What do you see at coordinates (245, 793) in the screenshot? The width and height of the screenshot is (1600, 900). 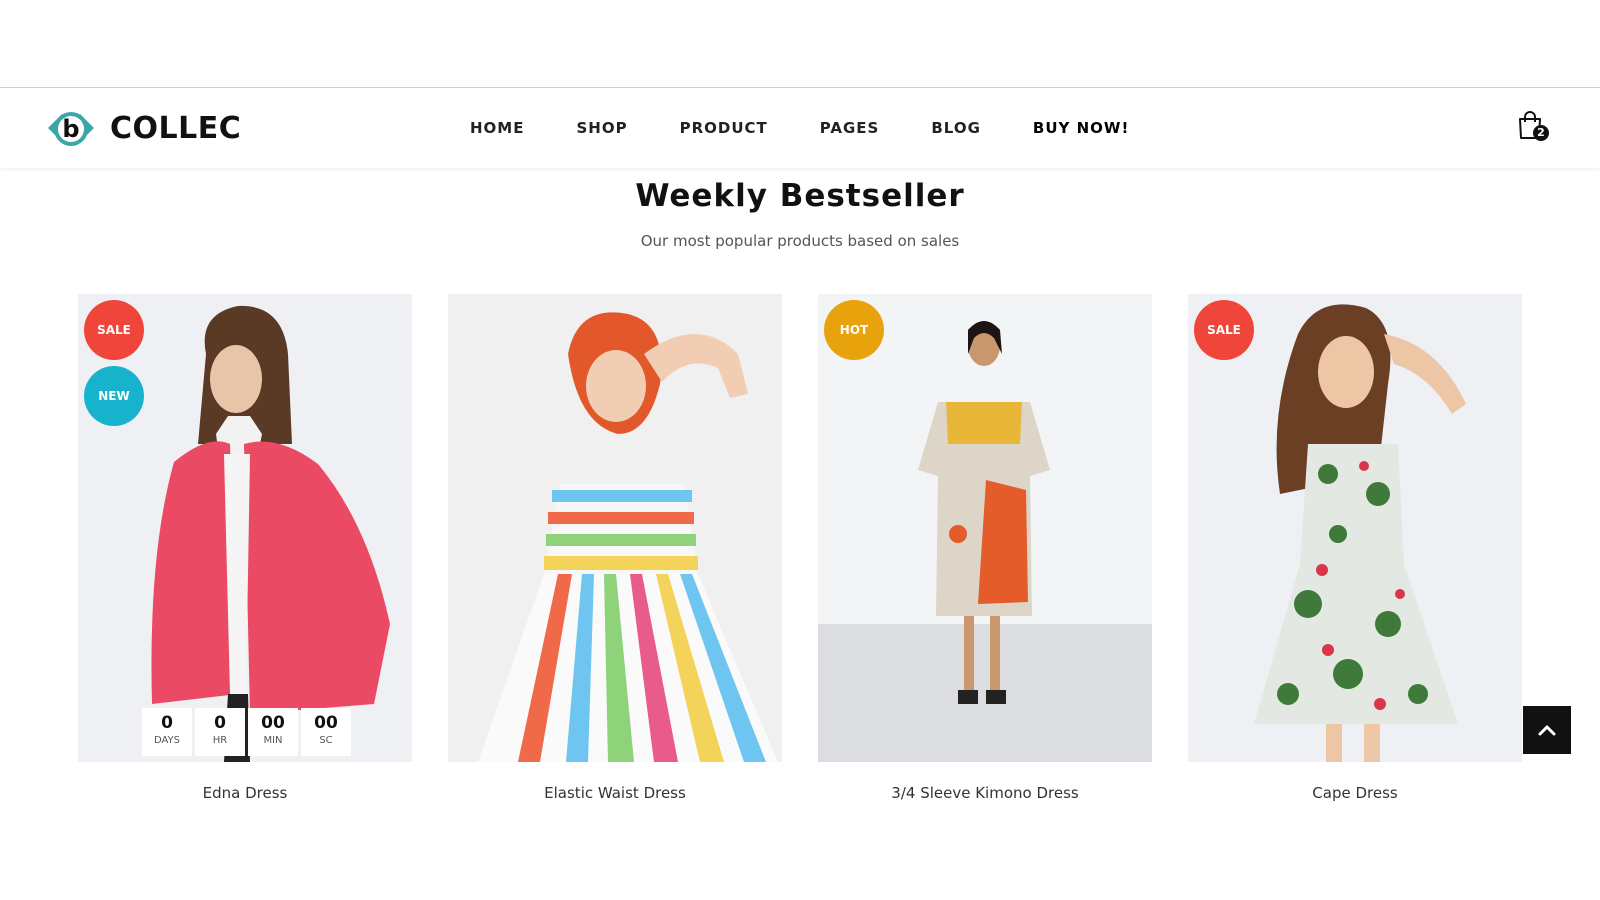 I see `product-name: Edna Dress` at bounding box center [245, 793].